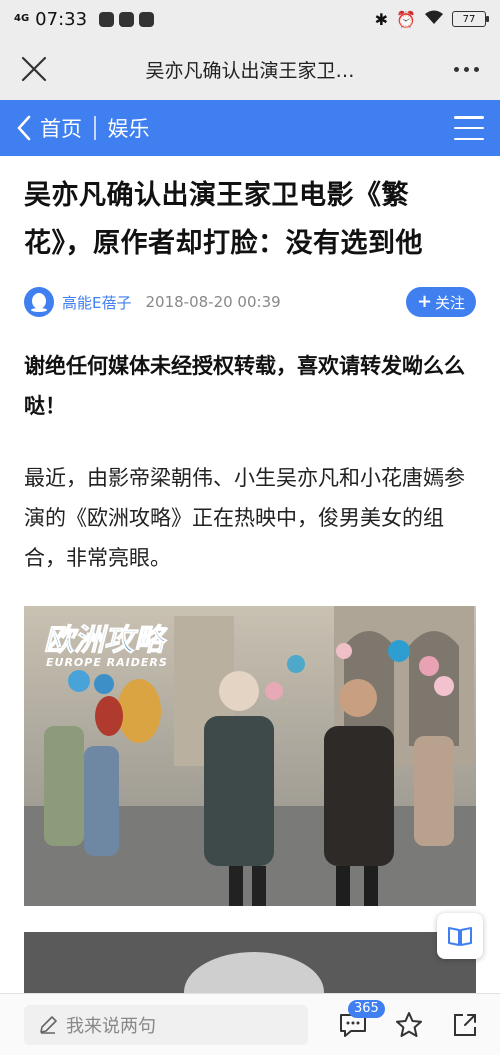 Image resolution: width=500 pixels, height=1055 pixels. Describe the element at coordinates (381, 19) in the screenshot. I see `bluetooth-icon: ✱` at that location.